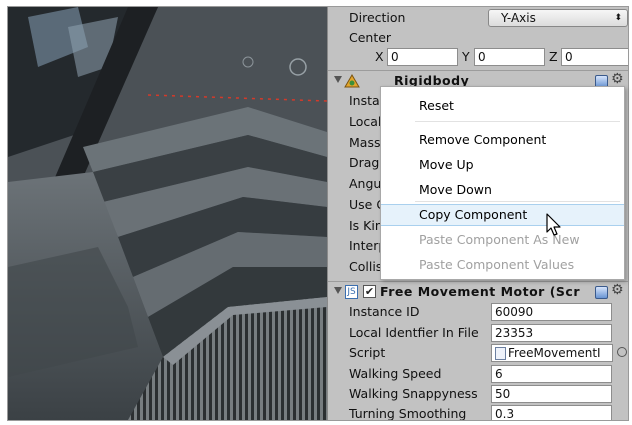 This screenshot has width=632, height=425. What do you see at coordinates (446, 164) in the screenshot?
I see `menu-item-label: Move Up` at bounding box center [446, 164].